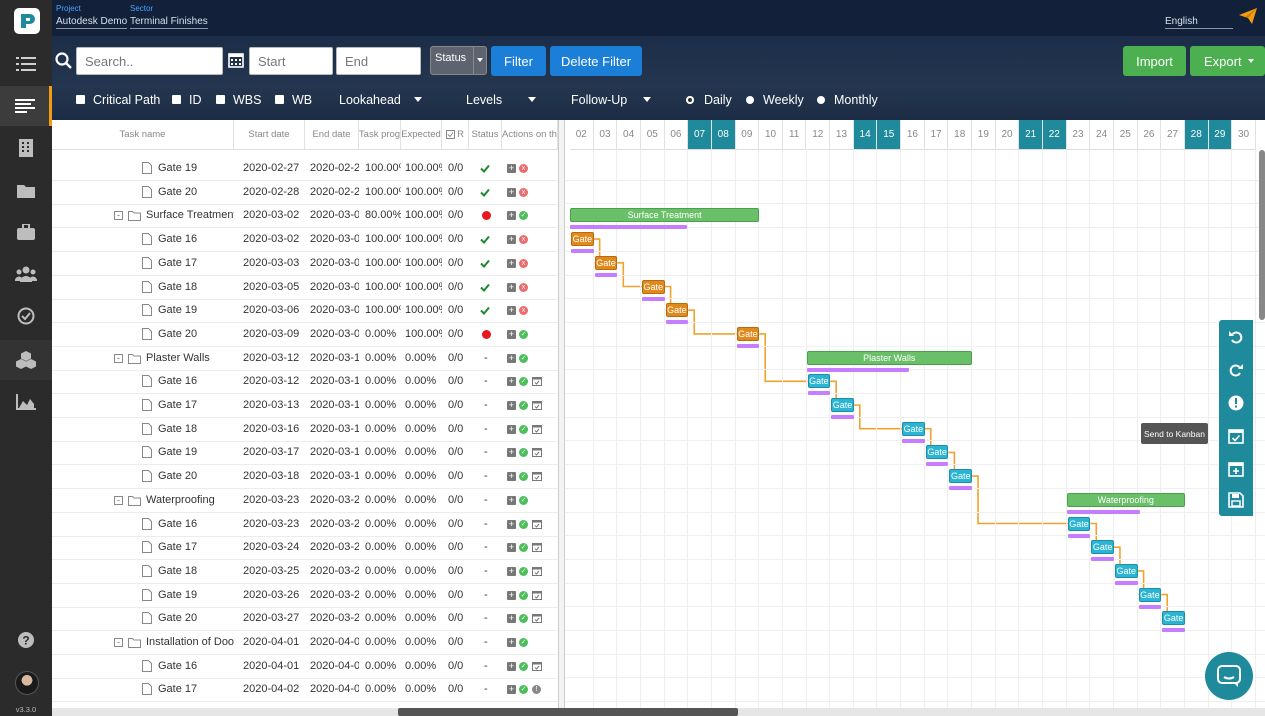 This screenshot has height=716, width=1265. What do you see at coordinates (750, 100) in the screenshot?
I see `weekly-radio` at bounding box center [750, 100].